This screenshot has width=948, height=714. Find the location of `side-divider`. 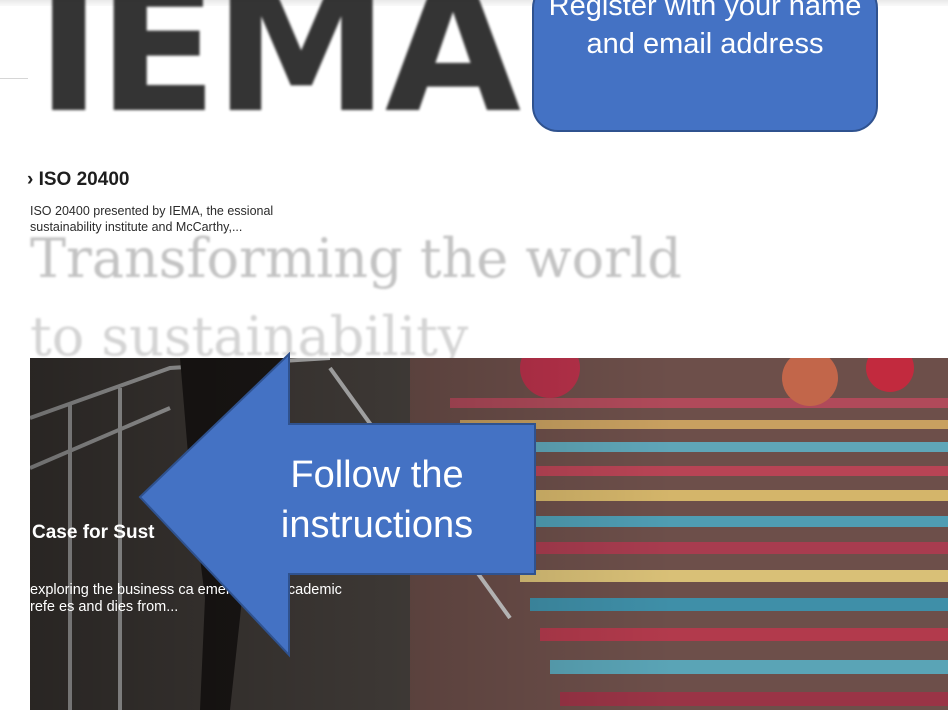

side-divider is located at coordinates (14, 78).